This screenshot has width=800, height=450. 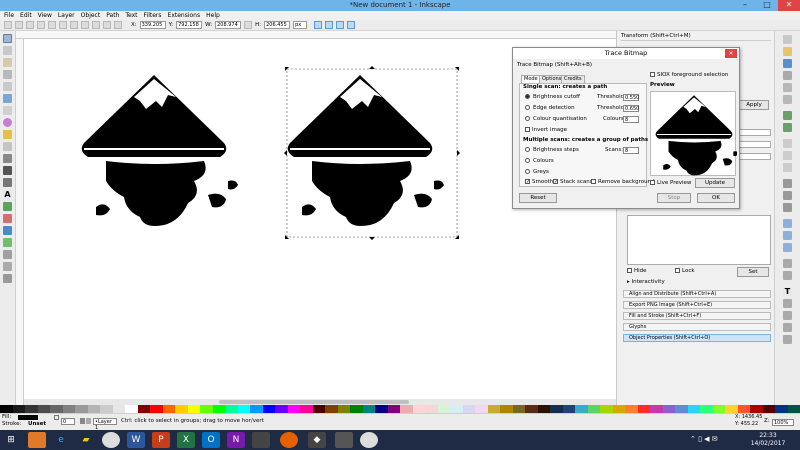 I want to click on panel-glyphs: Glyphs, so click(x=697, y=327).